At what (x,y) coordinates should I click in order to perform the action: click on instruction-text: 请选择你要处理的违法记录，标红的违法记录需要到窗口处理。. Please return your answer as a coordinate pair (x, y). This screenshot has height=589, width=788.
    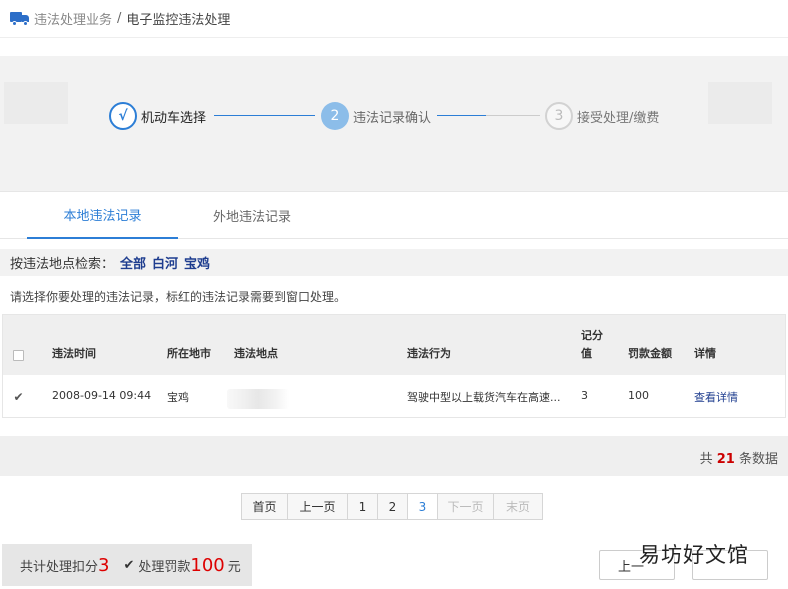
    Looking at the image, I should click on (178, 297).